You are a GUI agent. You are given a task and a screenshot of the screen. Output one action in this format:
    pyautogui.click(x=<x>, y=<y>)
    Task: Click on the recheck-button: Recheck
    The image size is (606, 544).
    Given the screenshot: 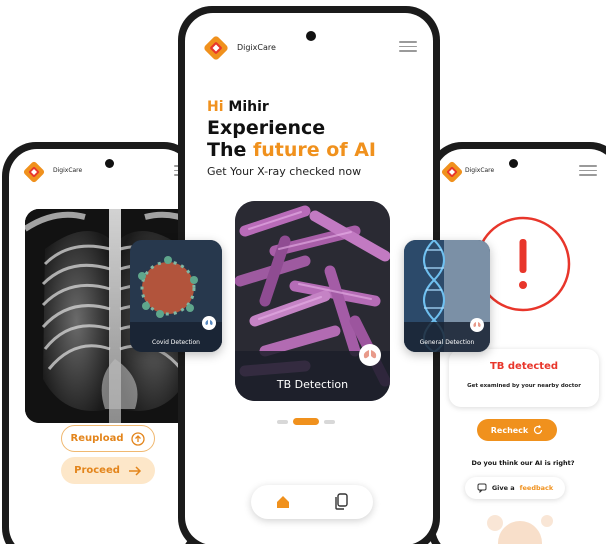 What is the action you would take?
    pyautogui.click(x=517, y=430)
    